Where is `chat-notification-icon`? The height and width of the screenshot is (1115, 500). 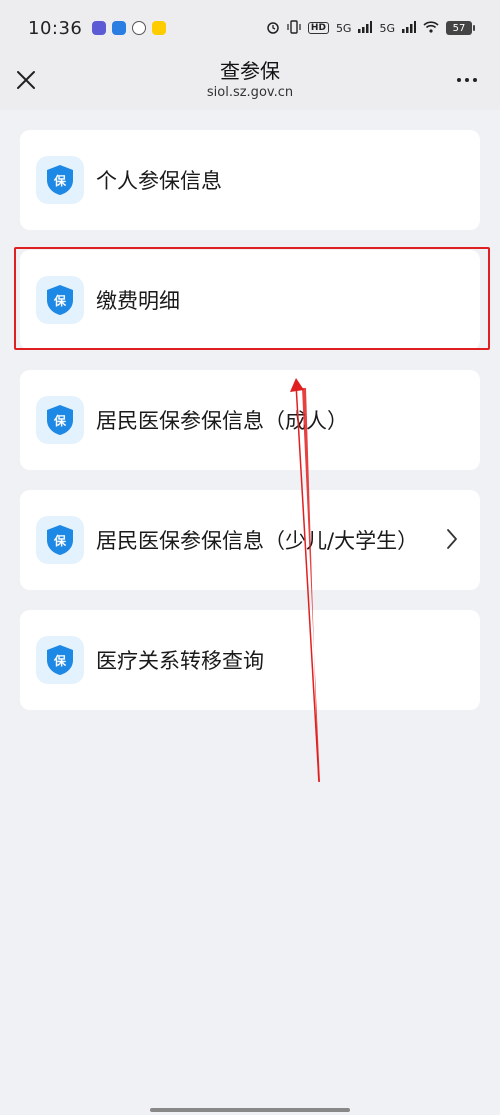 chat-notification-icon is located at coordinates (139, 28).